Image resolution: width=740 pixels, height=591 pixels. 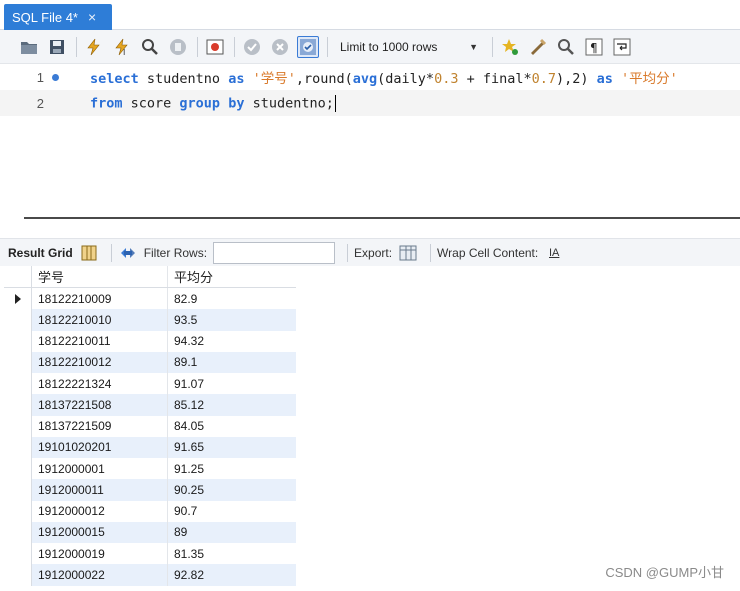 What do you see at coordinates (232, 276) in the screenshot?
I see `column-header: 平均分` at bounding box center [232, 276].